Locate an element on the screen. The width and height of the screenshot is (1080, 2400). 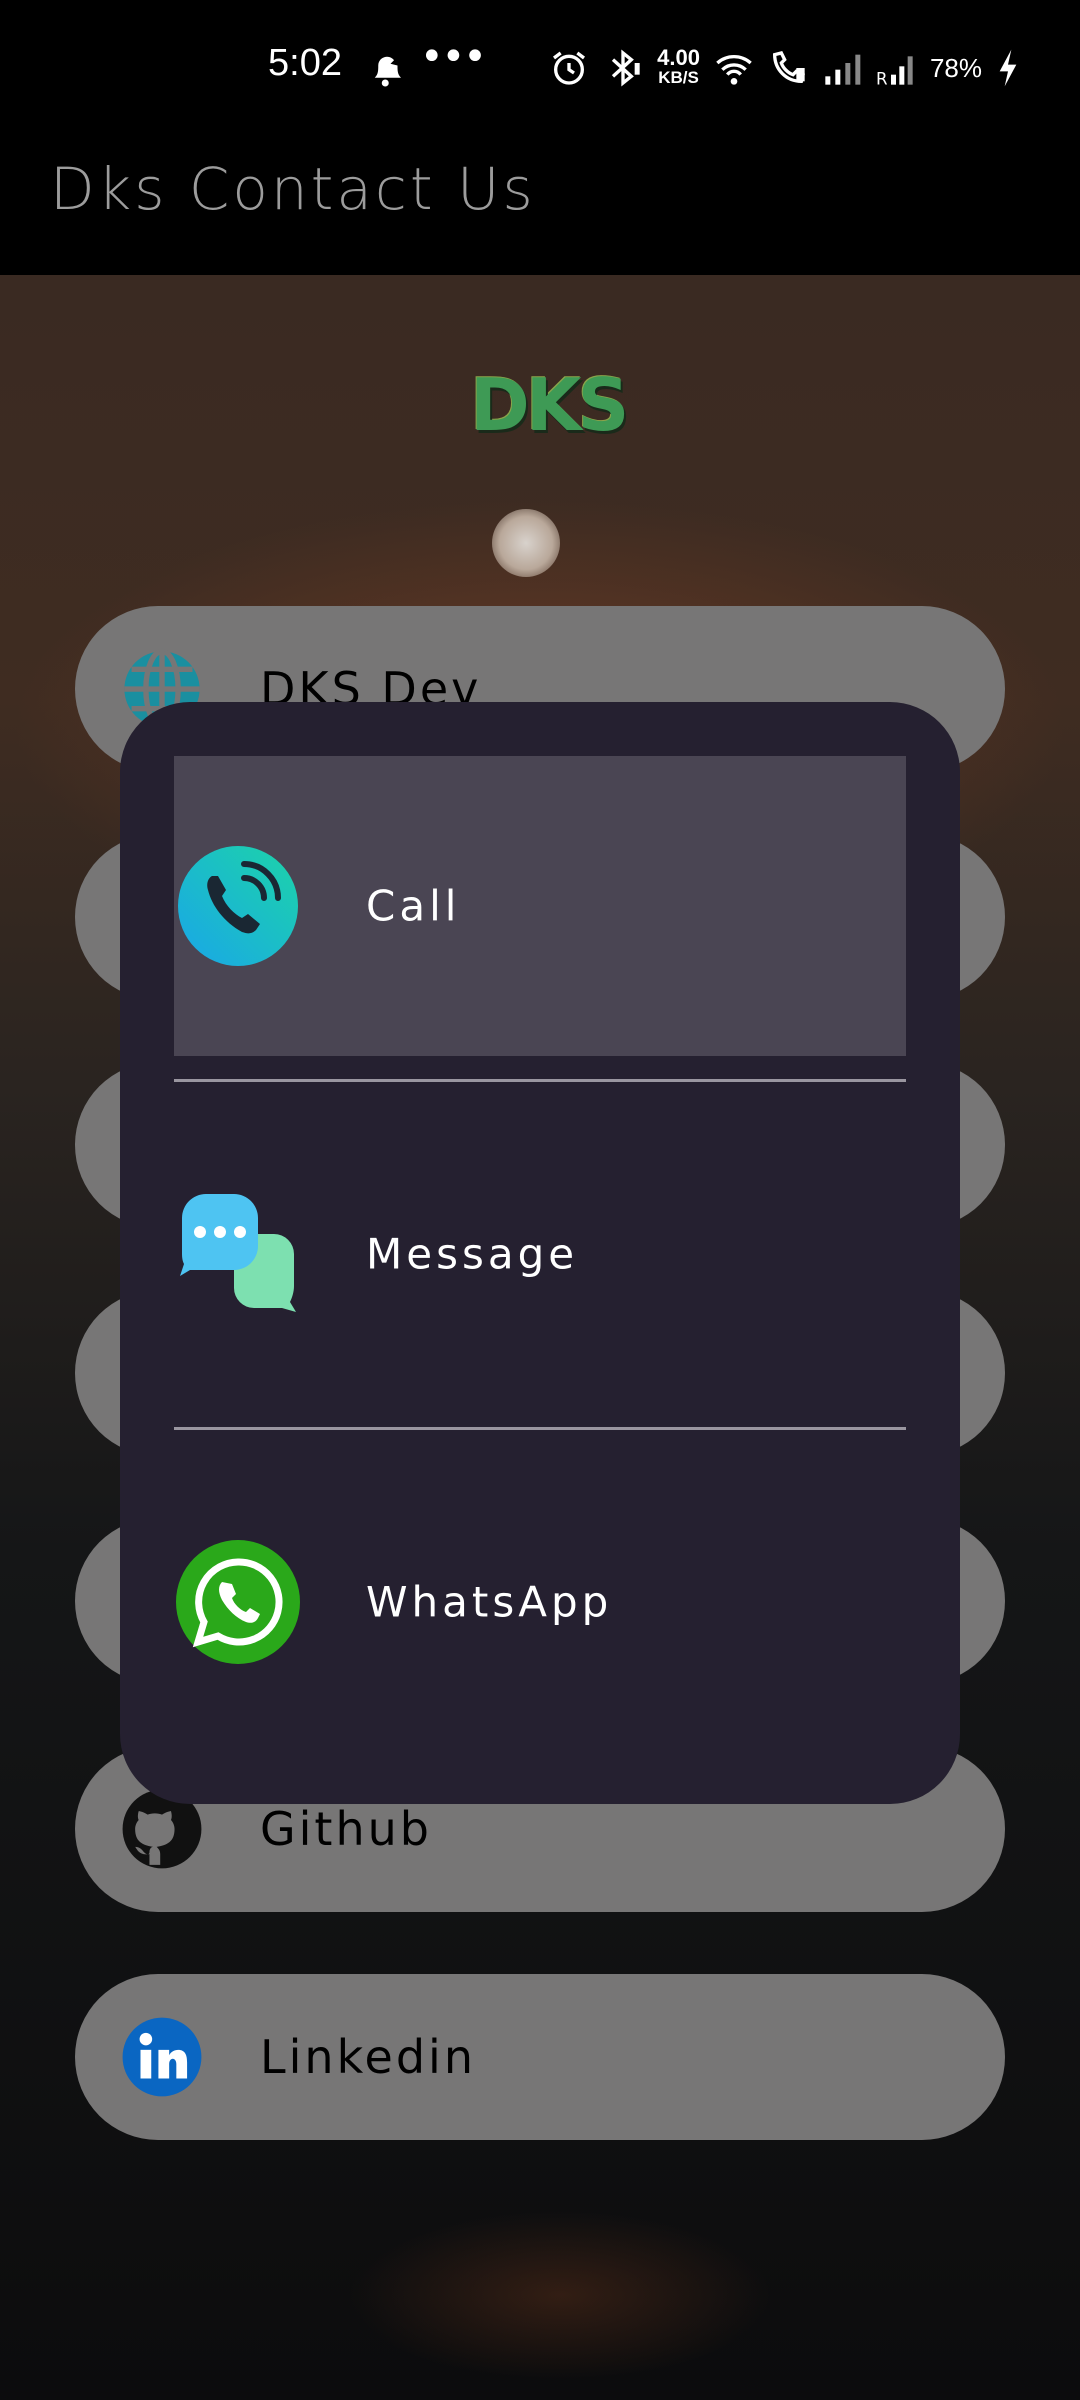
status-icons: 4.00 KB/S R 78% is located at coordinates (784, 68).